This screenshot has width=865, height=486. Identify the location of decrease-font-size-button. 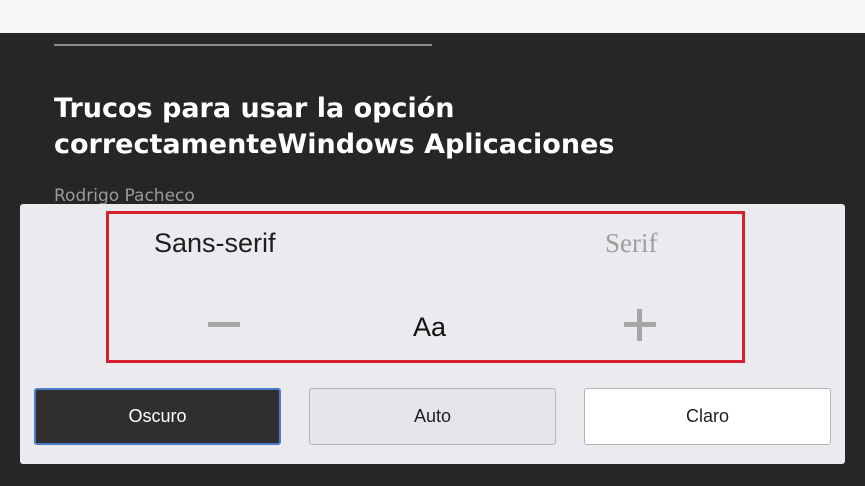
(224, 326).